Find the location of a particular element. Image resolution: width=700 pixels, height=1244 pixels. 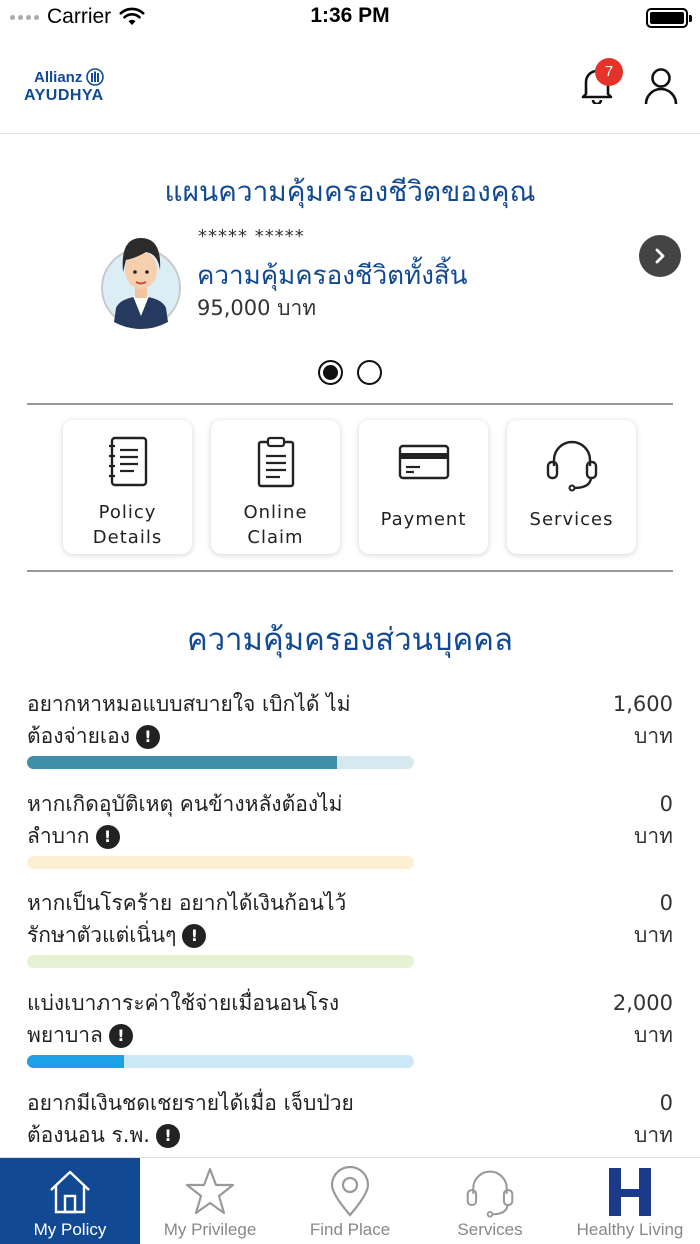

user-icon is located at coordinates (661, 86).